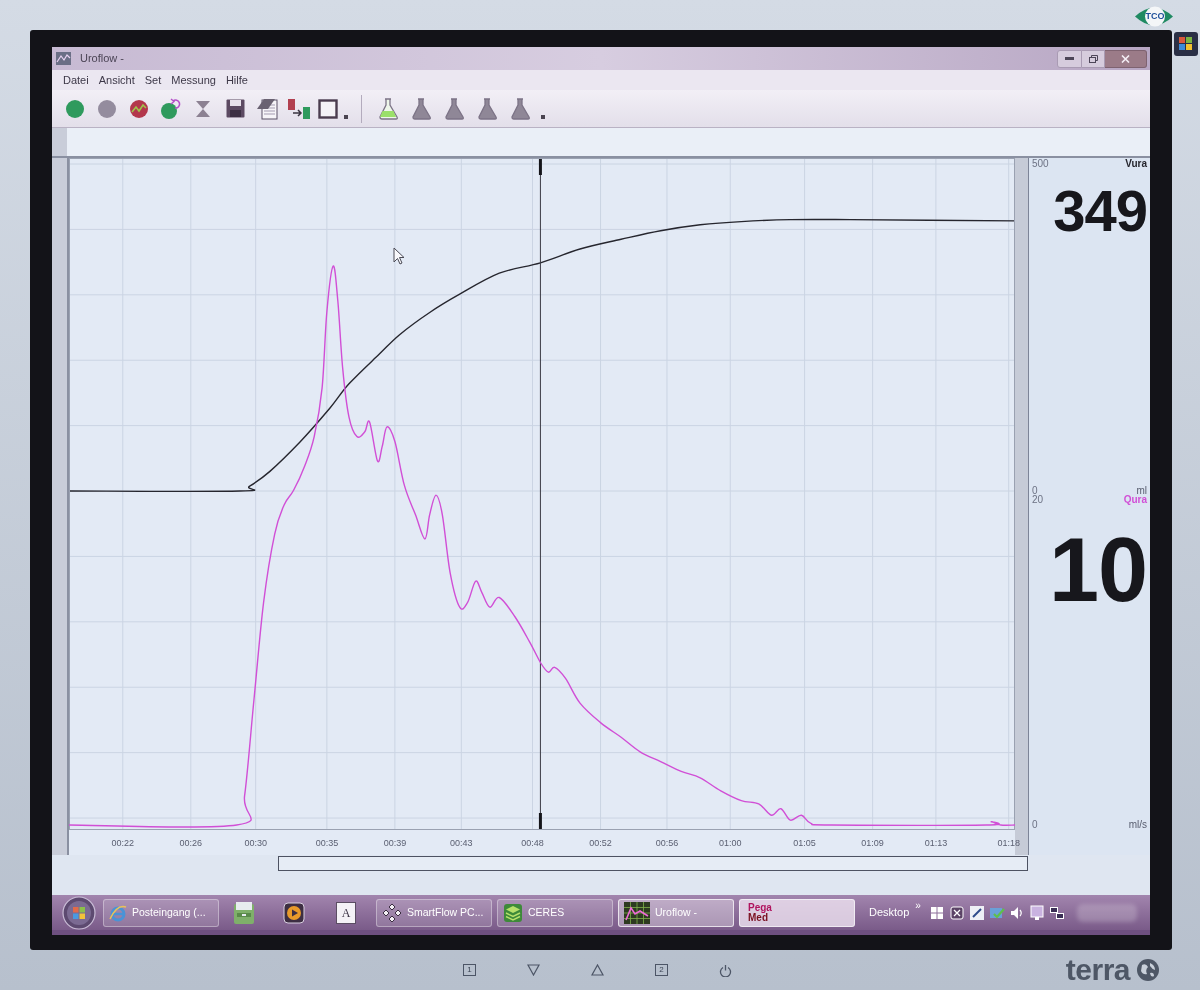 Image resolution: width=1200 pixels, height=990 pixels. I want to click on unit-label: ml/s, so click(1137, 825).